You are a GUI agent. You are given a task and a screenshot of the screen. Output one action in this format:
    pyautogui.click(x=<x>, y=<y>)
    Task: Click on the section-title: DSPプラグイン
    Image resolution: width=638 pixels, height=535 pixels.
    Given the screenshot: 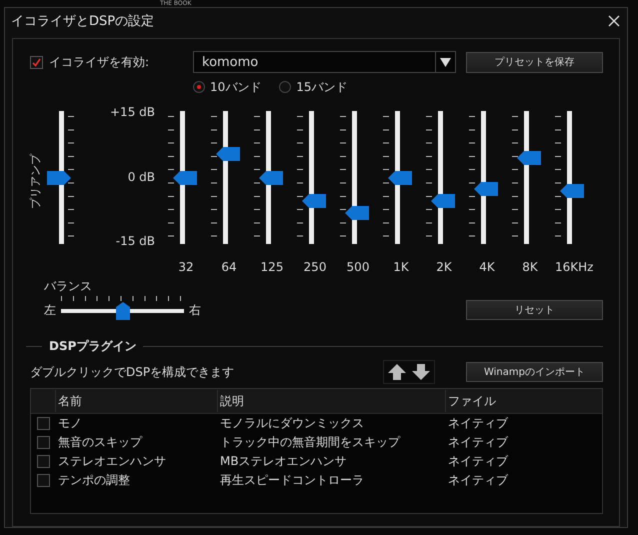 What is the action you would take?
    pyautogui.click(x=93, y=346)
    